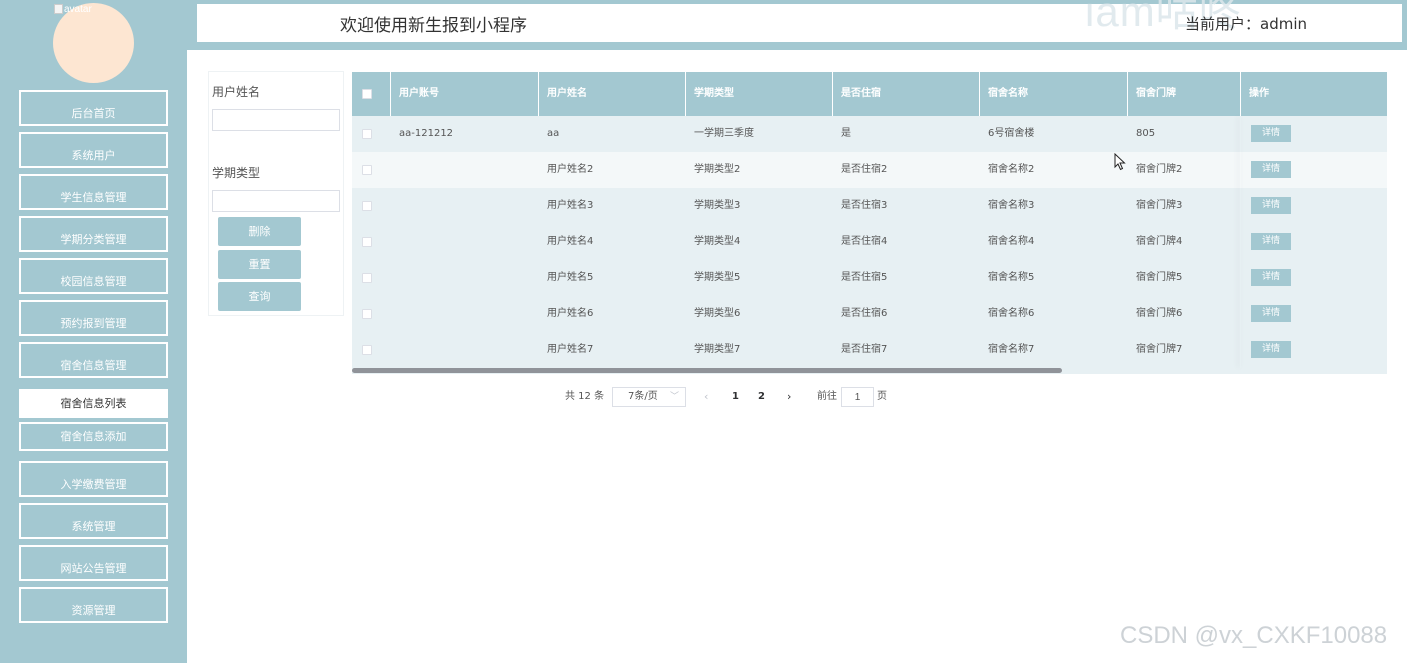 The width and height of the screenshot is (1407, 663). Describe the element at coordinates (570, 169) in the screenshot. I see `cell-username: 用户姓名2` at that location.